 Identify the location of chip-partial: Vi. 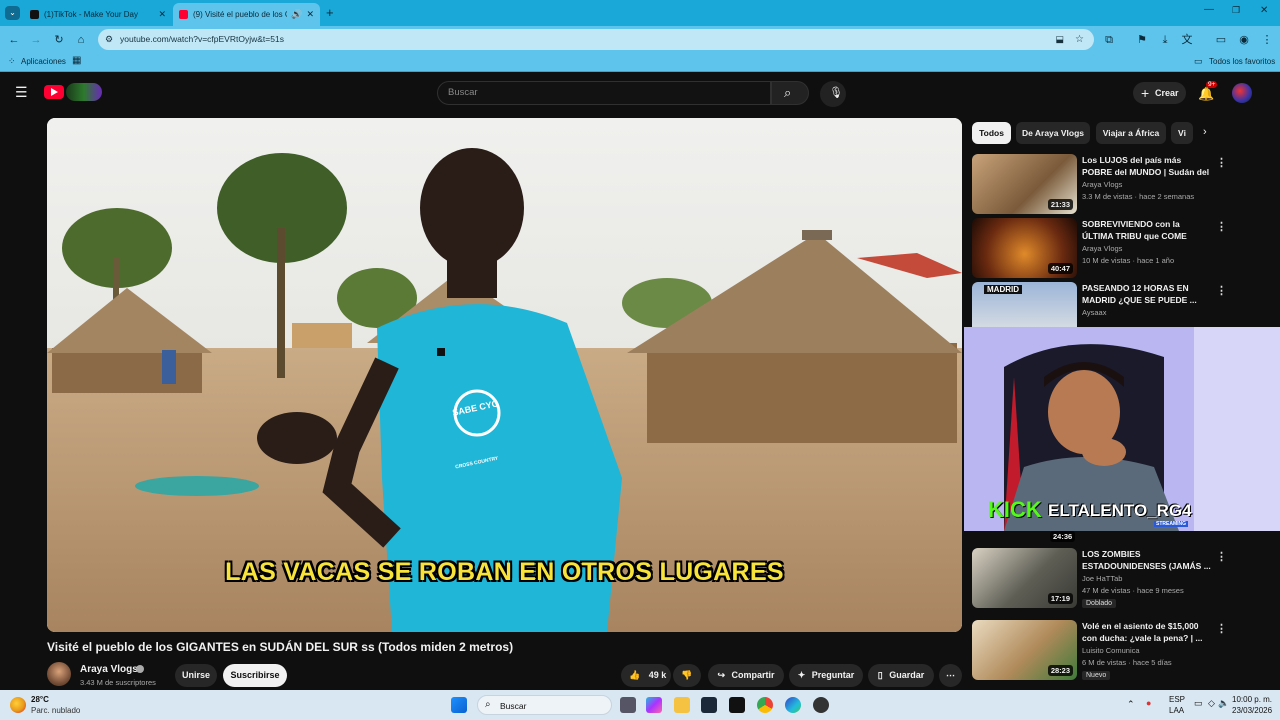
(1182, 133).